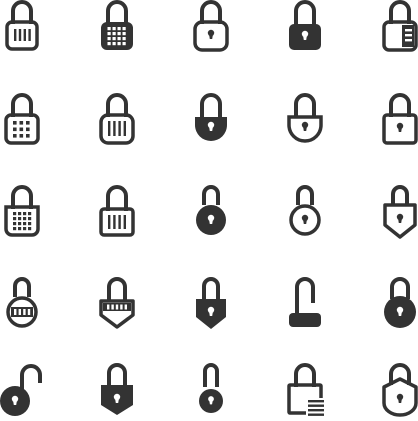  Describe the element at coordinates (305, 306) in the screenshot. I see `flat-padlock-icon` at that location.